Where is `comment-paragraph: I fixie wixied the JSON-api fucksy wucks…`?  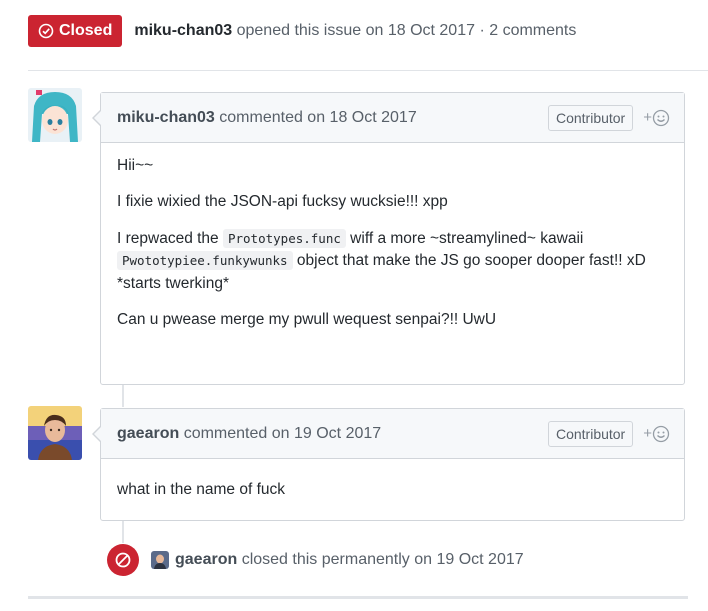
comment-paragraph: I fixie wixied the JSON-api fucksy wucks… is located at coordinates (282, 202).